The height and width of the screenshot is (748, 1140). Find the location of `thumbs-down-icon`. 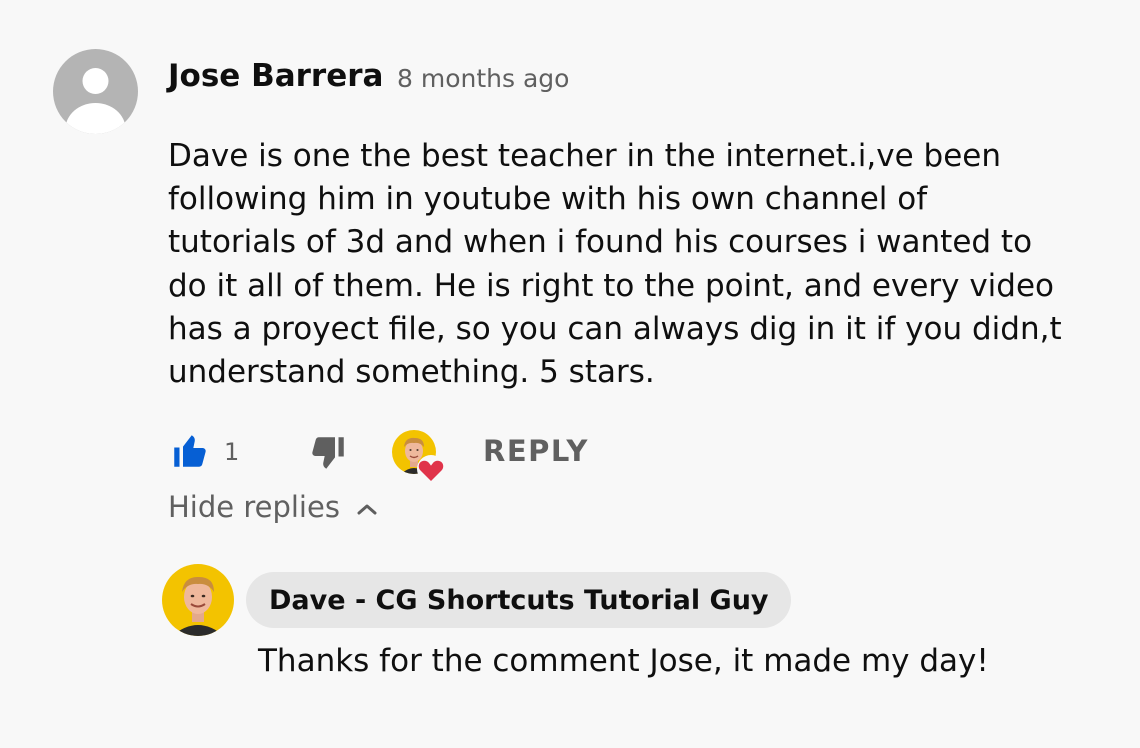

thumbs-down-icon is located at coordinates (328, 453).